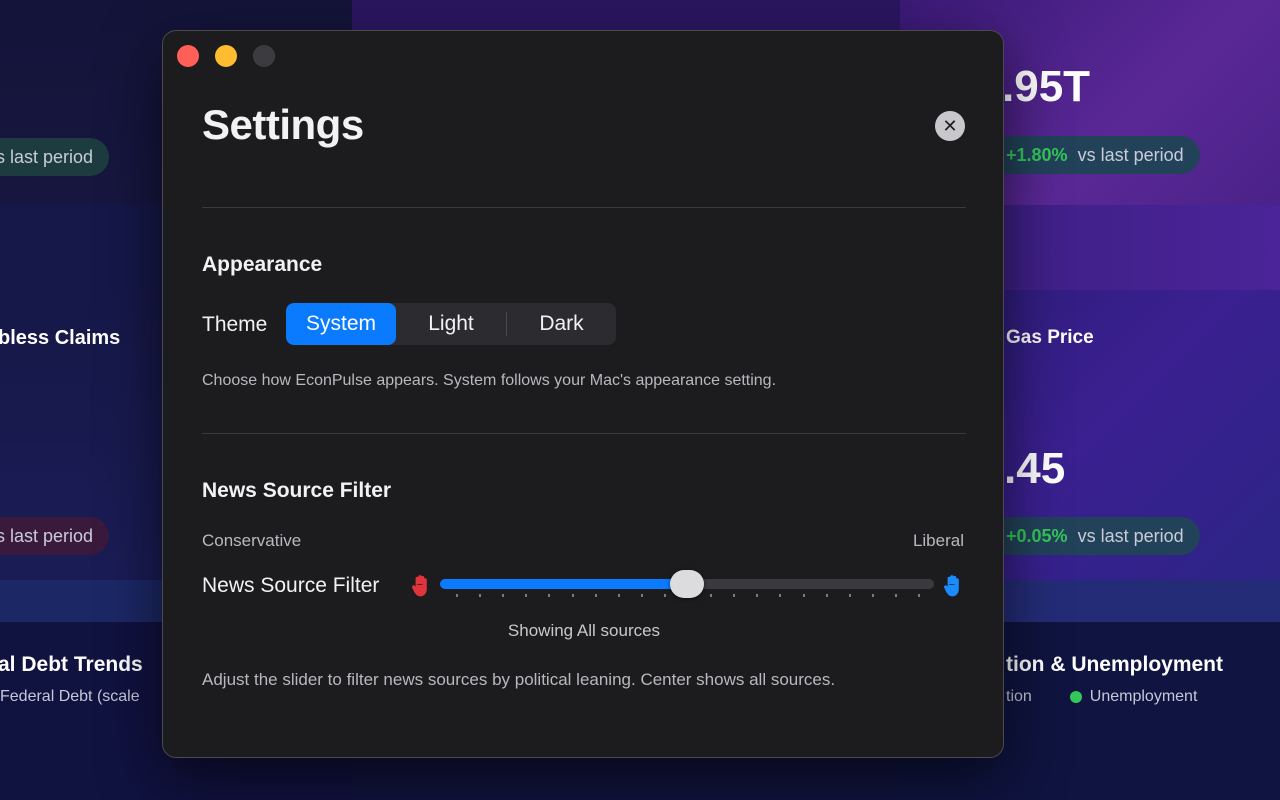  I want to click on legend-dot, so click(1075, 697).